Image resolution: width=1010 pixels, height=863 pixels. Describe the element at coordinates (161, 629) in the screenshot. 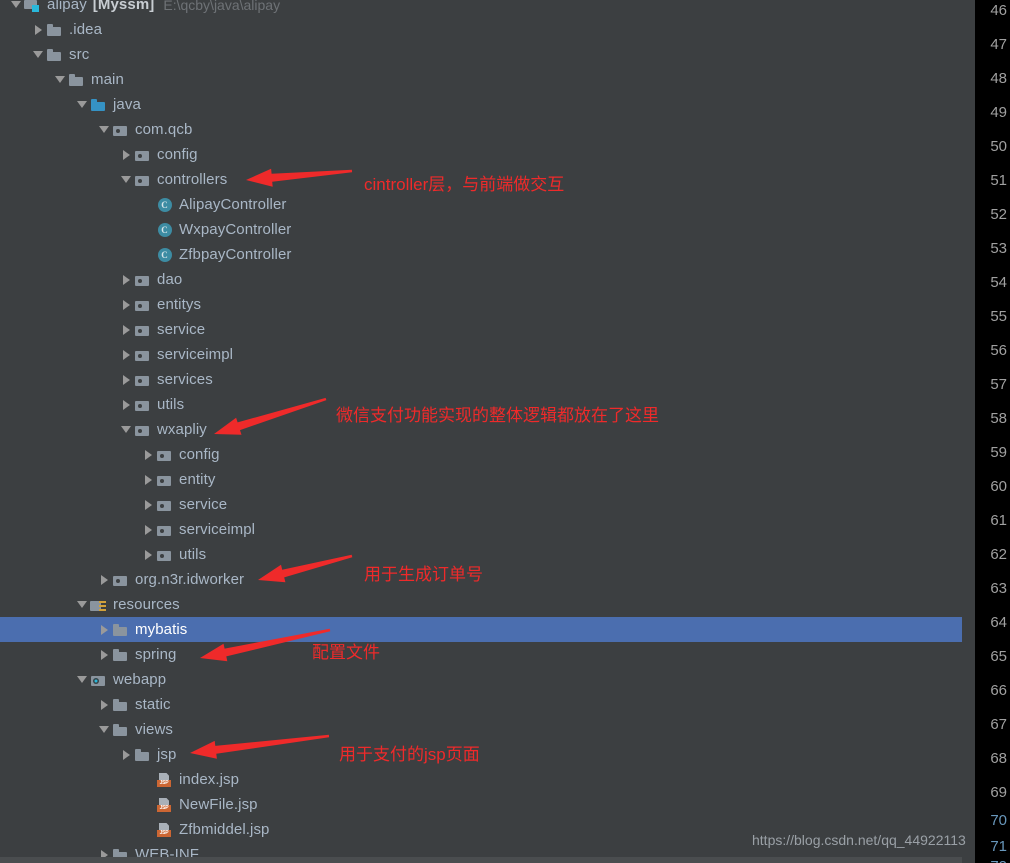

I see `tree-row-label: mybatis` at that location.